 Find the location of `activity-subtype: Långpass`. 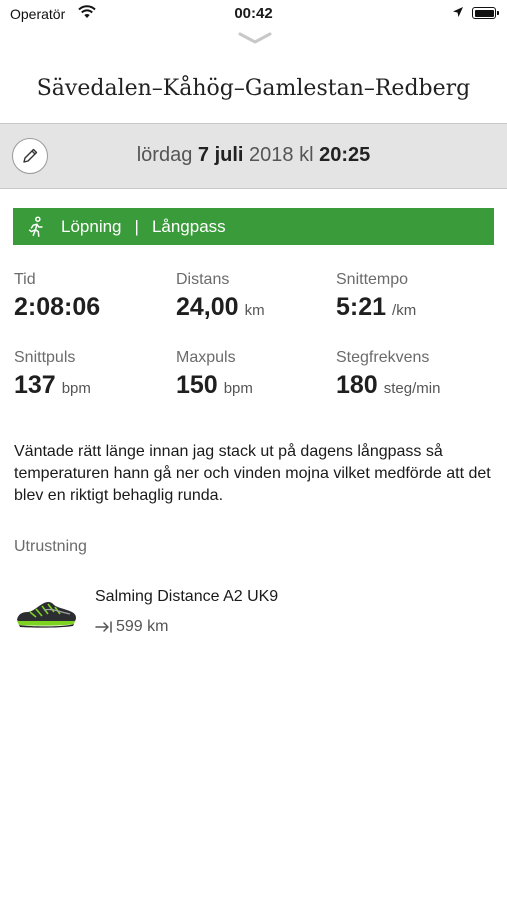

activity-subtype: Långpass is located at coordinates (188, 226).